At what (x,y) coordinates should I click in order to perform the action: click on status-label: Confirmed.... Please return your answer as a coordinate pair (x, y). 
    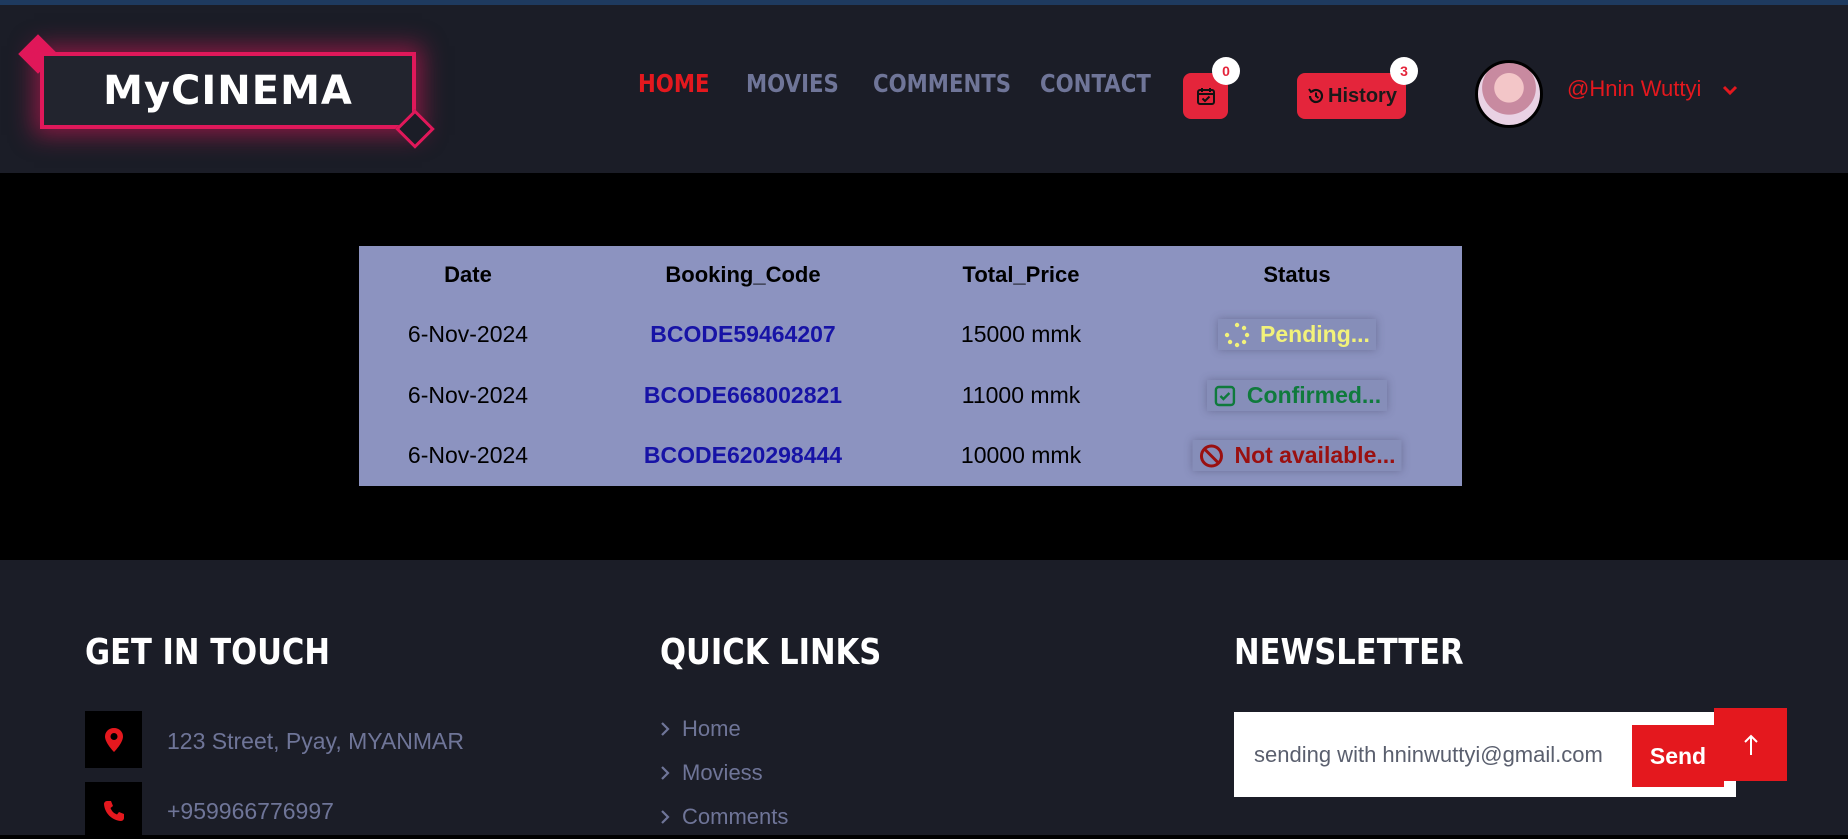
    Looking at the image, I should click on (1314, 395).